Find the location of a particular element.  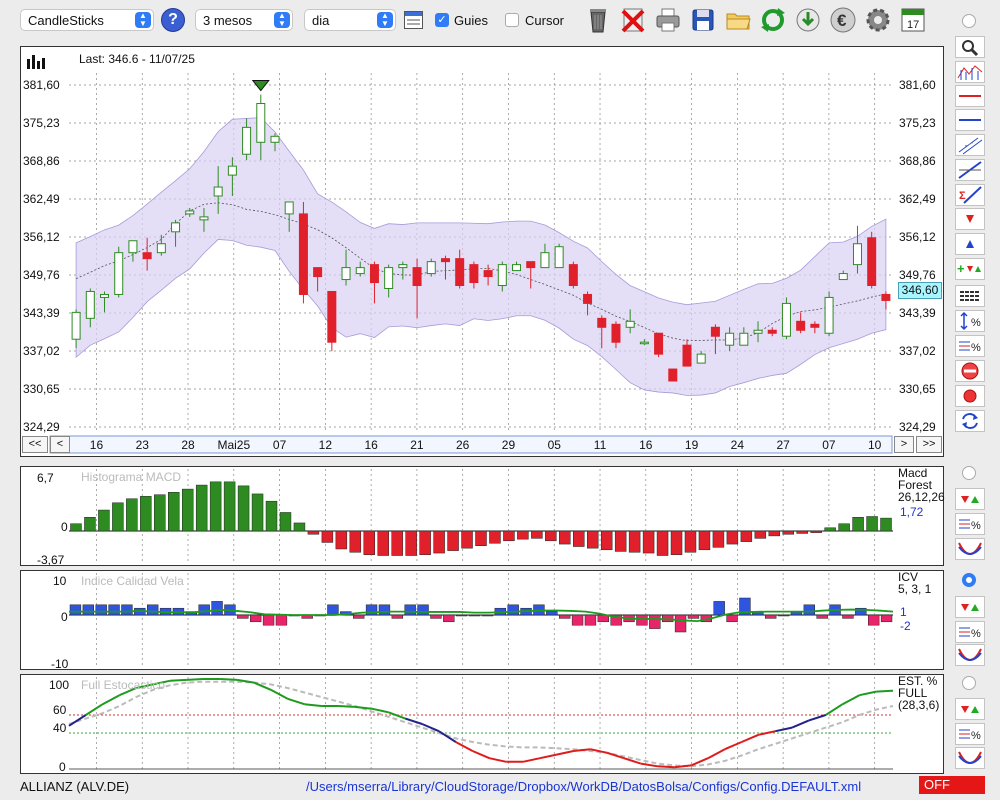

x-tick-label: 16 is located at coordinates (646, 445).